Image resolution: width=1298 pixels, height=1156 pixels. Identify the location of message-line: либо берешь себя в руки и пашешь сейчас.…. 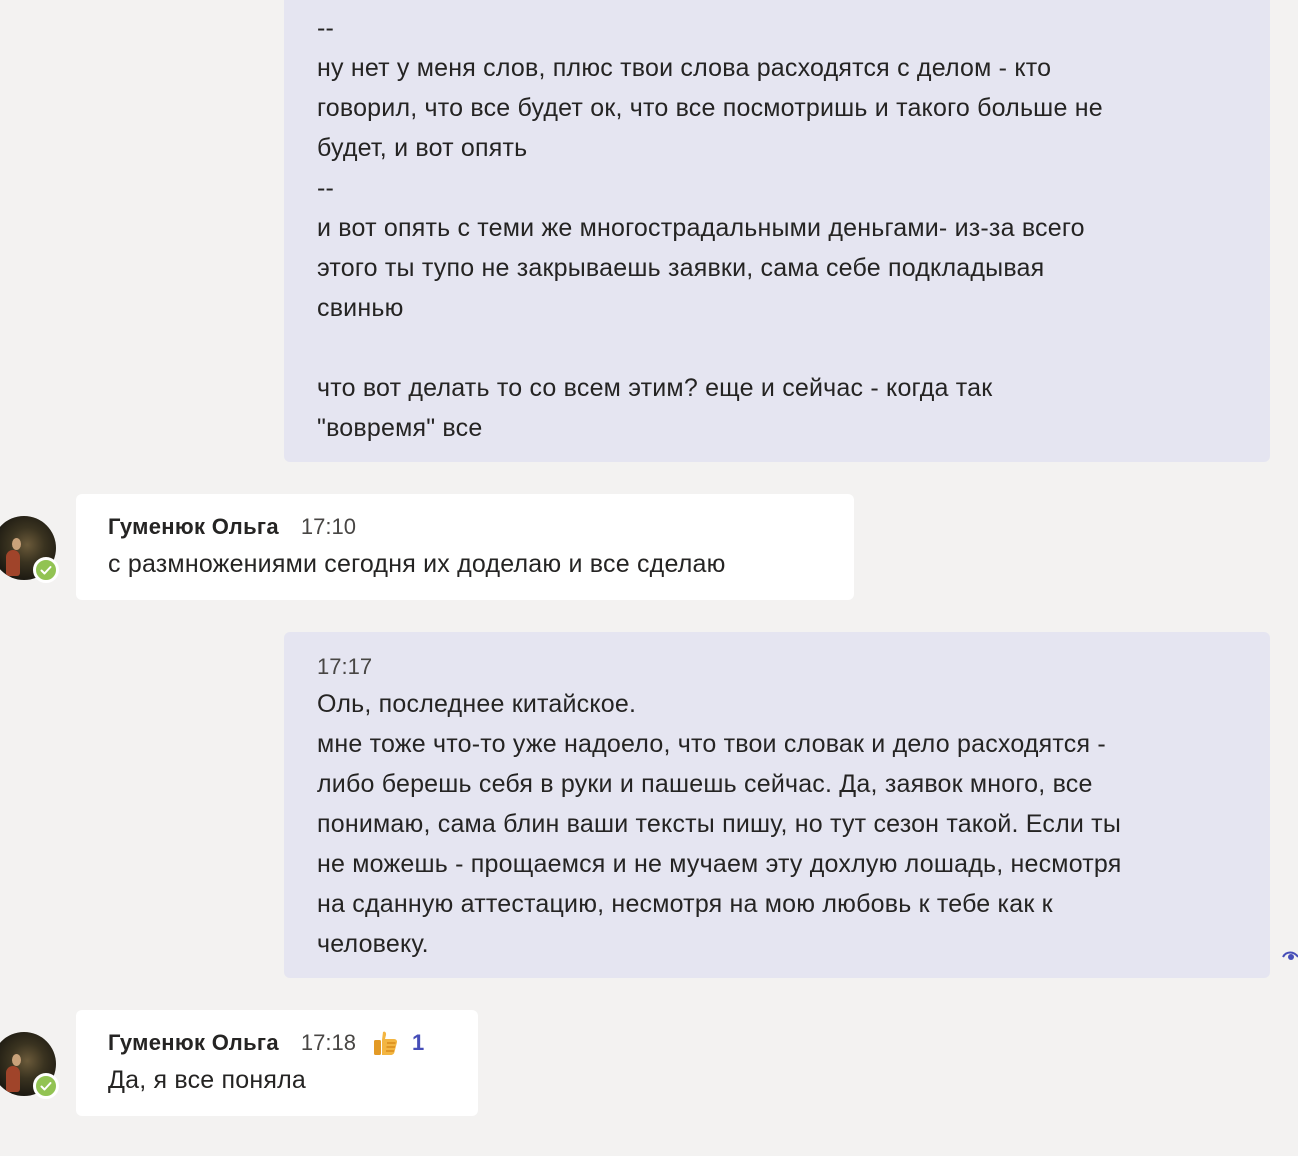
(705, 784).